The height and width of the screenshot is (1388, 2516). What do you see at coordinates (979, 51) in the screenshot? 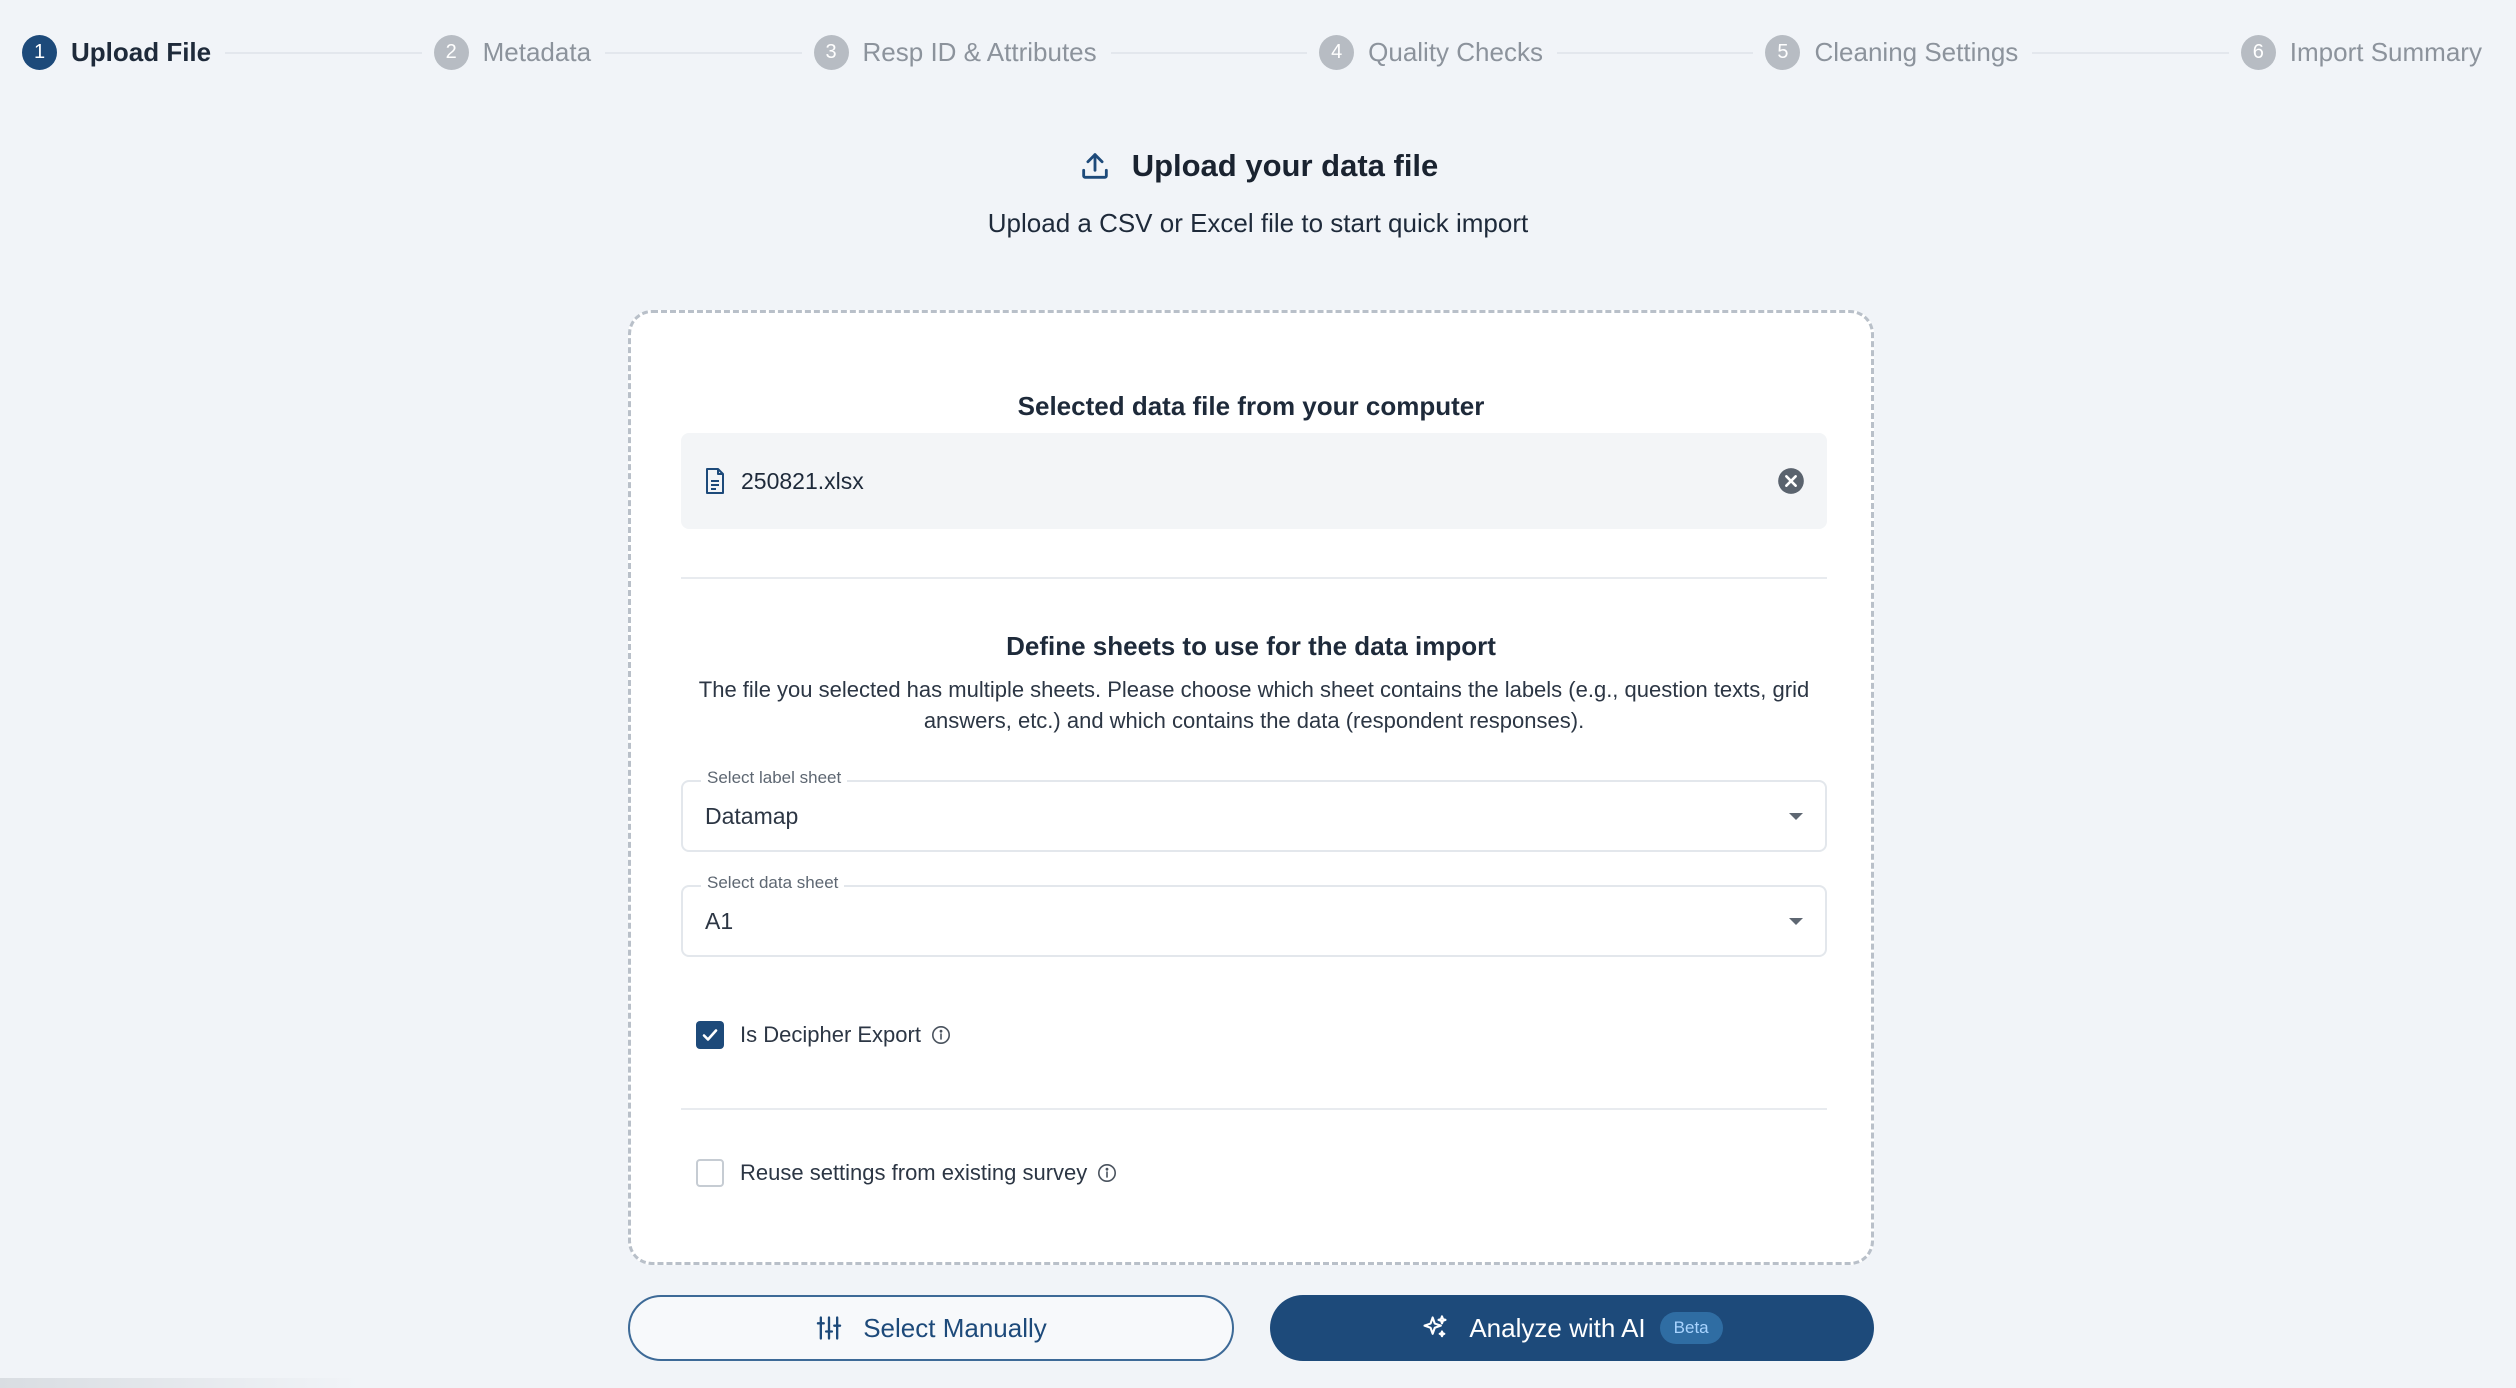
I see `step-label: Resp ID & Attributes` at bounding box center [979, 51].